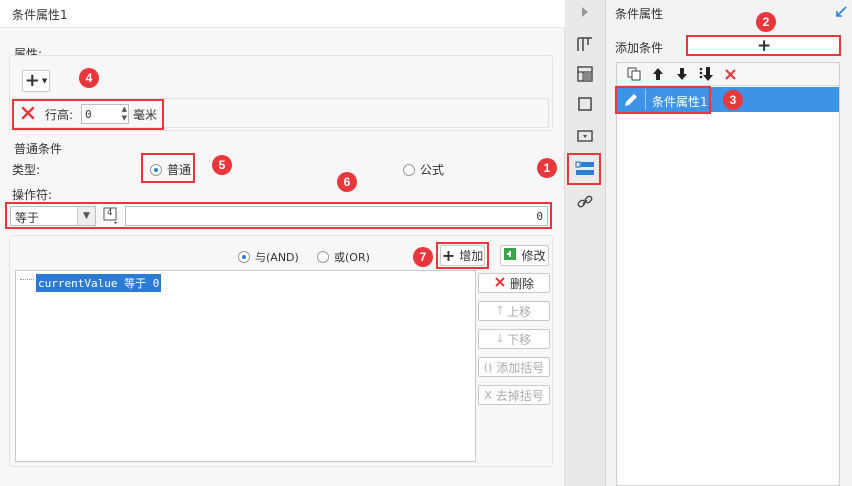  I want to click on badge-4: 4, so click(89, 78).